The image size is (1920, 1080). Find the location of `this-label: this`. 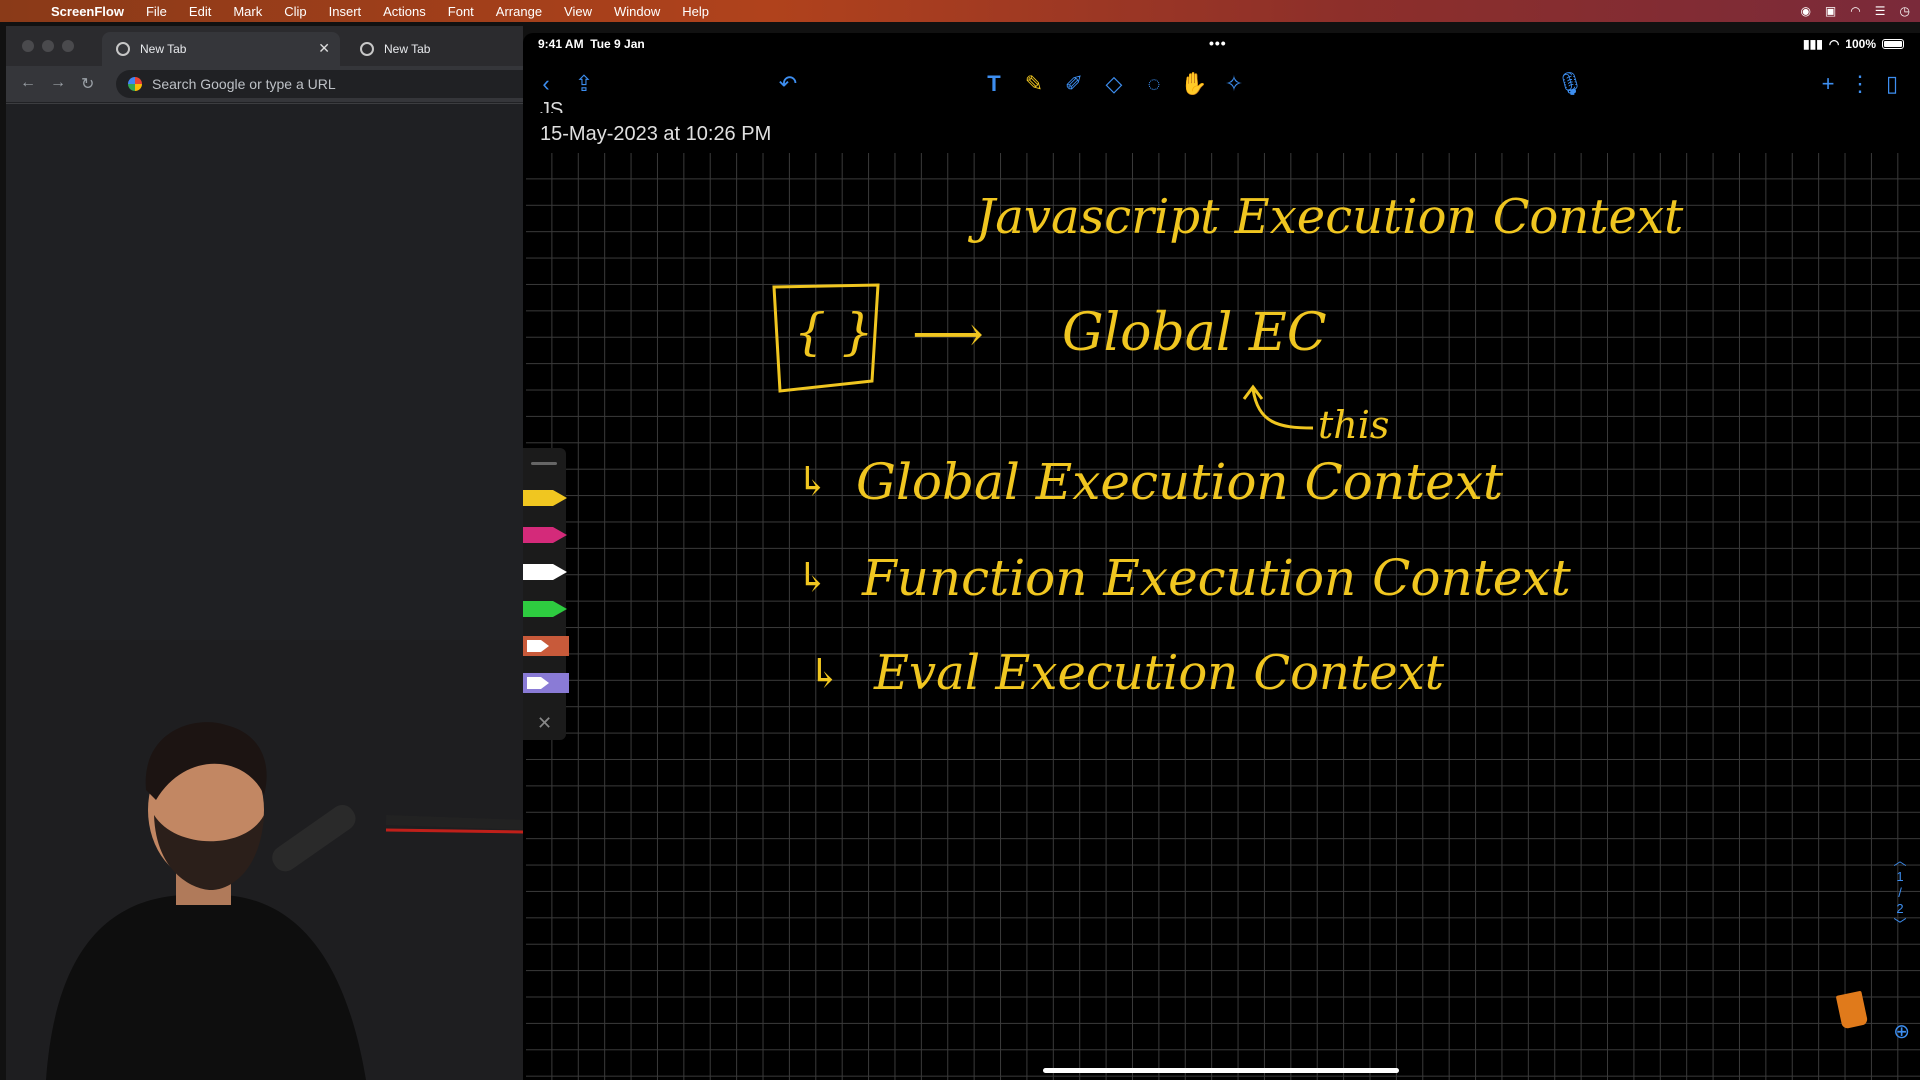

this-label: this is located at coordinates (1354, 425).